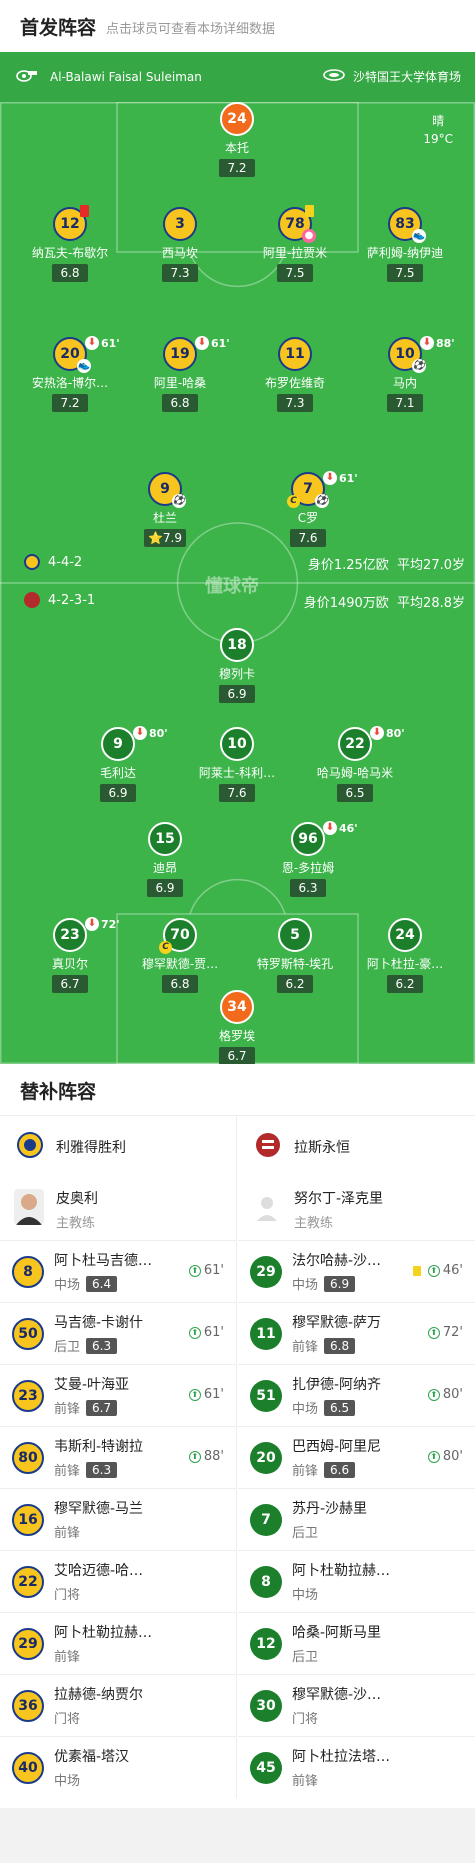 This screenshot has height=1863, width=475. What do you see at coordinates (309, 236) in the screenshot?
I see `own-goal-icon: ●` at bounding box center [309, 236].